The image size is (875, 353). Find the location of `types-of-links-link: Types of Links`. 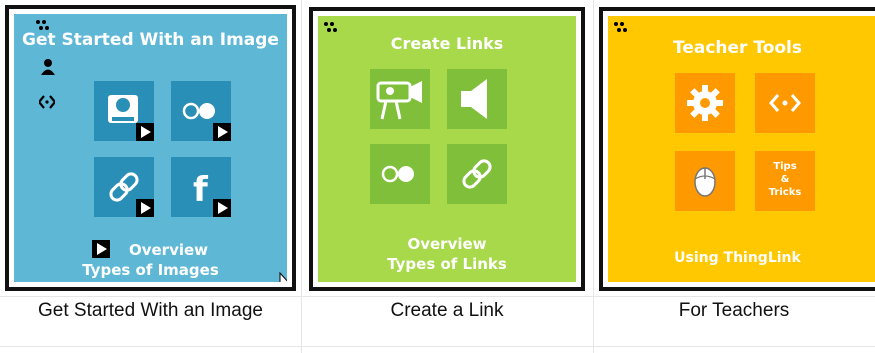

types-of-links-link: Types of Links is located at coordinates (447, 264).